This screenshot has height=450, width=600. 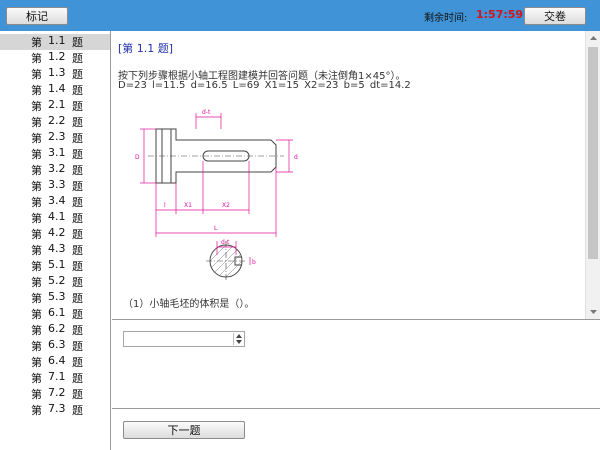 What do you see at coordinates (296, 157) in the screenshot?
I see `label-d: d` at bounding box center [296, 157].